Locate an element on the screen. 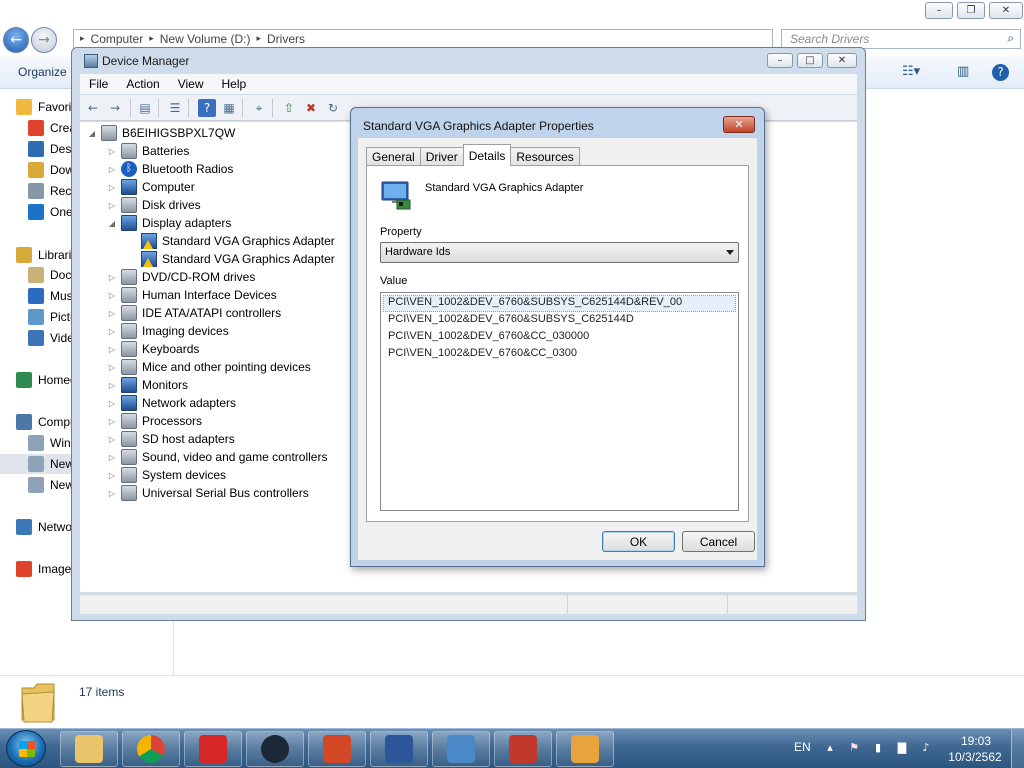 This screenshot has width=1024, height=768. tab-details: Details is located at coordinates (487, 155).